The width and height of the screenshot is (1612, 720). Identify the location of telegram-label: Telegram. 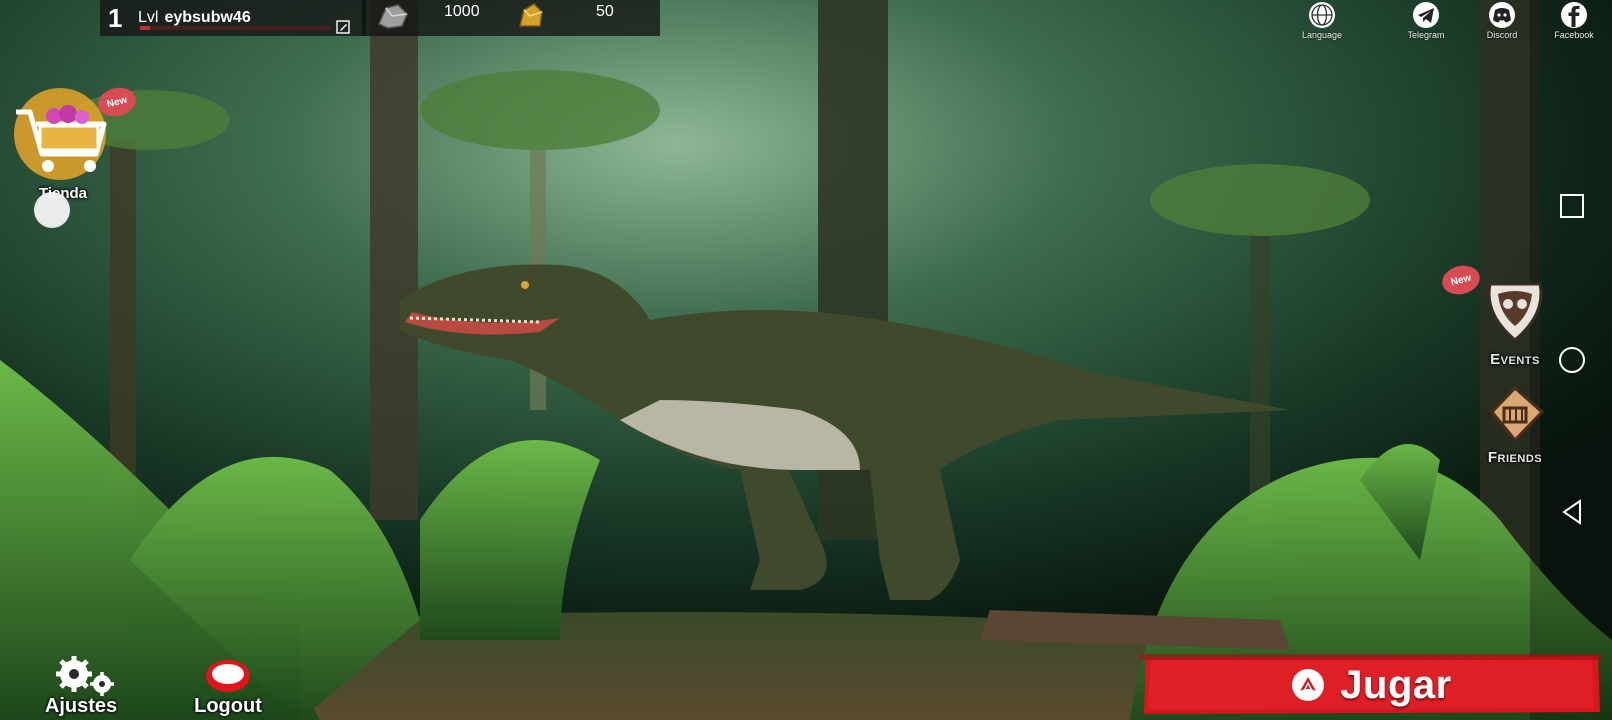
(1426, 35).